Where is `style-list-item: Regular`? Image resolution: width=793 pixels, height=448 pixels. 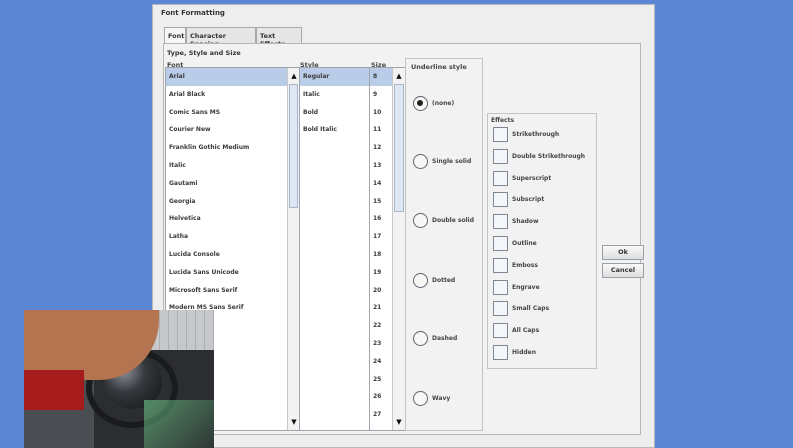 style-list-item: Regular is located at coordinates (334, 77).